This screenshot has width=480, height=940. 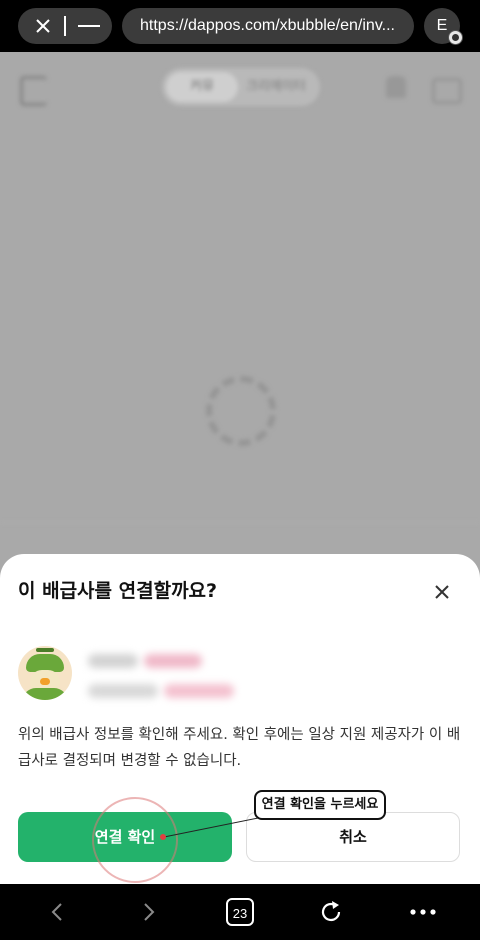 I want to click on beak-shape, so click(x=45, y=681).